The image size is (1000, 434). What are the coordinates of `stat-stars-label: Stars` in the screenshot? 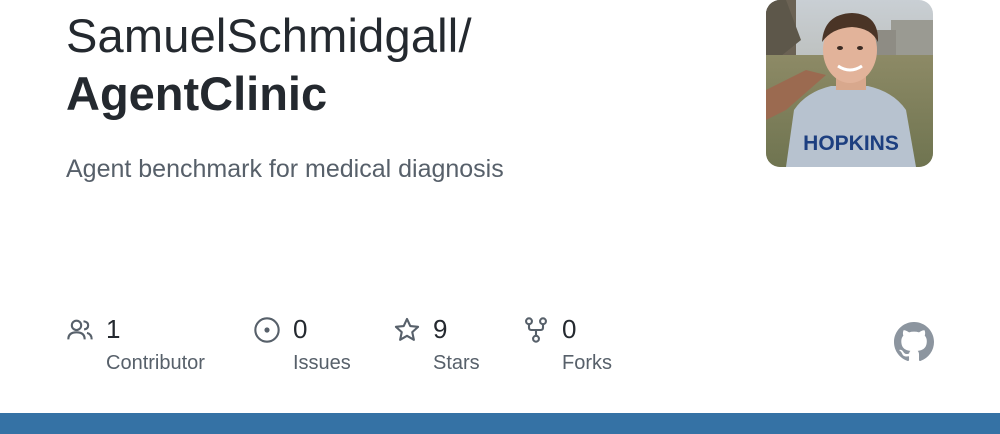 It's located at (456, 363).